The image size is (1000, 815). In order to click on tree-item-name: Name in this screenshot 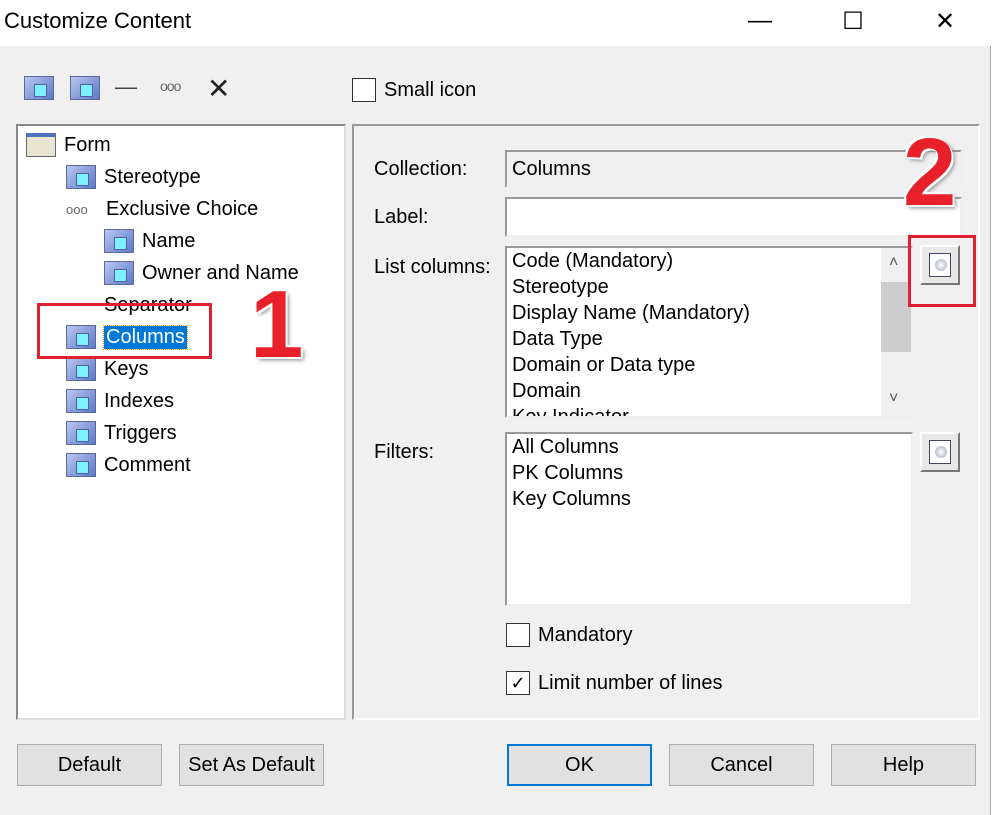, I will do `click(149, 241)`.